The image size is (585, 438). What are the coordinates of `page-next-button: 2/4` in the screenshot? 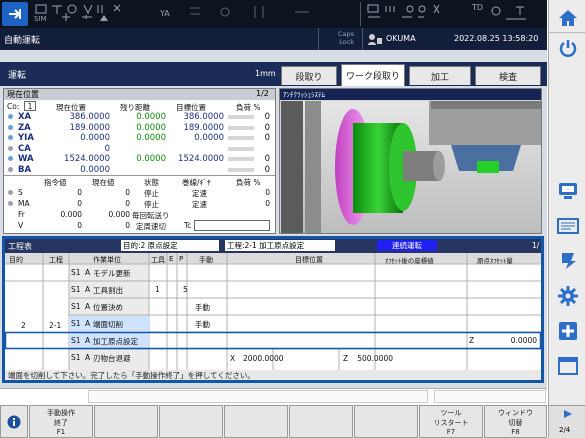 It's located at (567, 421).